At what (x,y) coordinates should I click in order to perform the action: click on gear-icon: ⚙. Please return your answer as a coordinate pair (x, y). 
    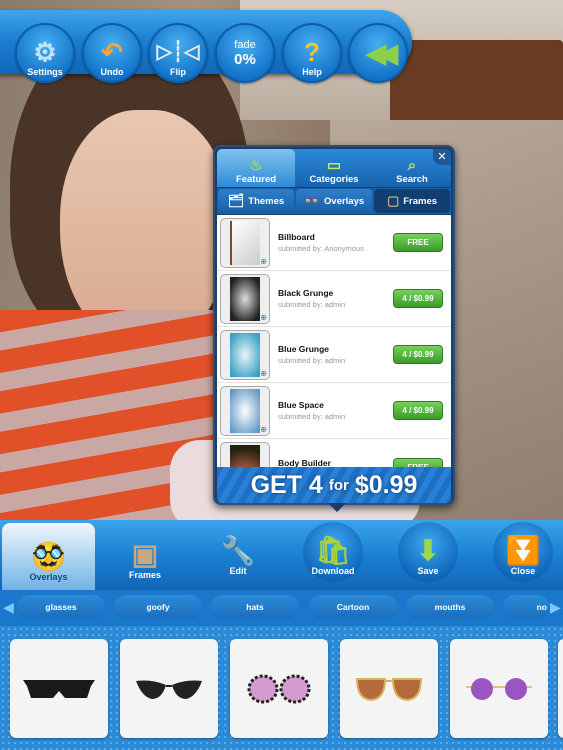
    Looking at the image, I should click on (45, 52).